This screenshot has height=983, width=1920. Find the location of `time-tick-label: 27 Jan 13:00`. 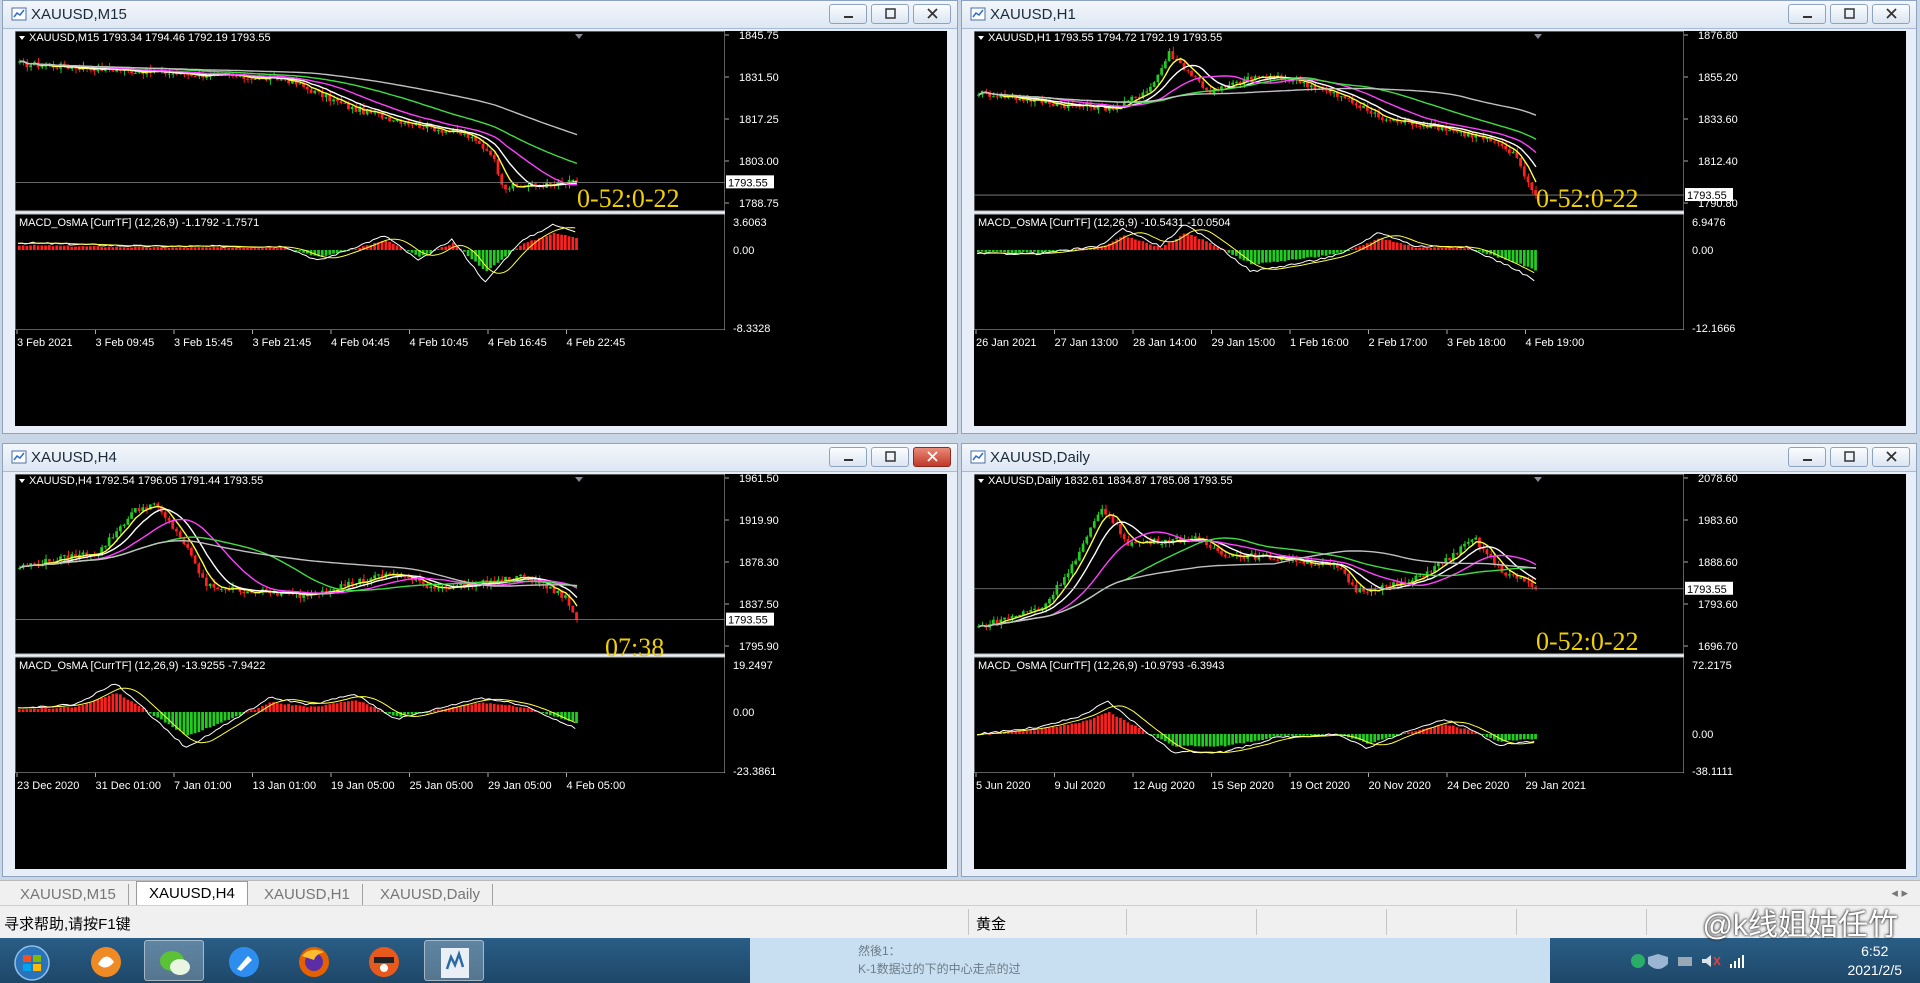

time-tick-label: 27 Jan 13:00 is located at coordinates (1087, 343).